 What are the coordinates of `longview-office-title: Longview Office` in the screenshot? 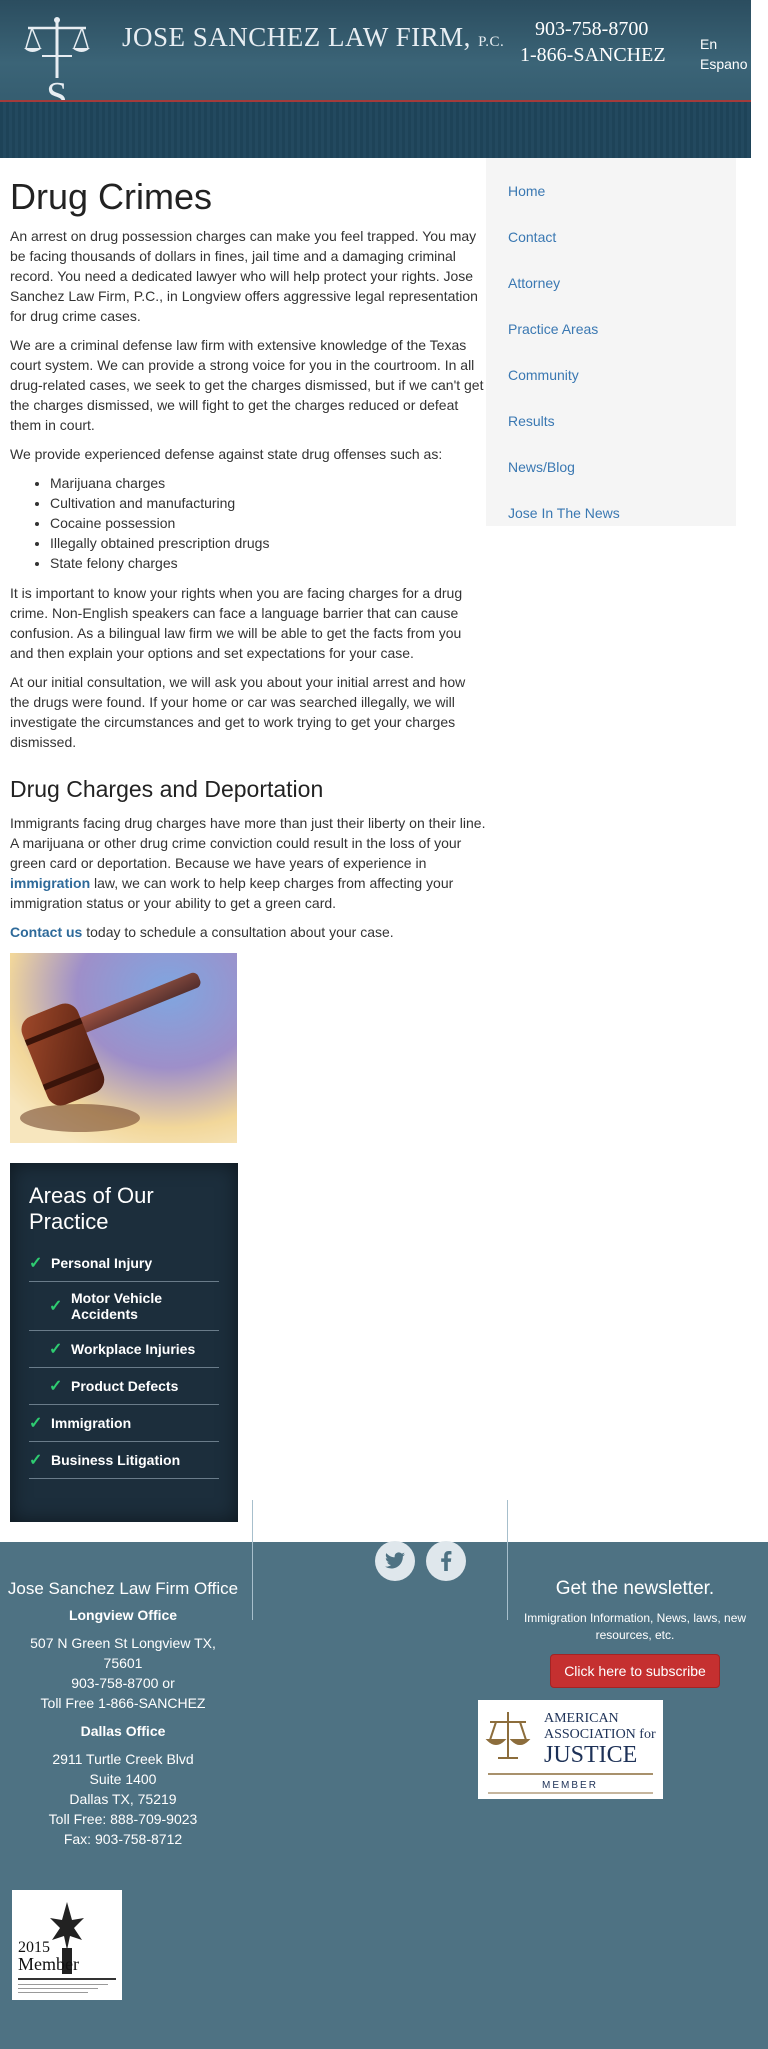 It's located at (123, 1615).